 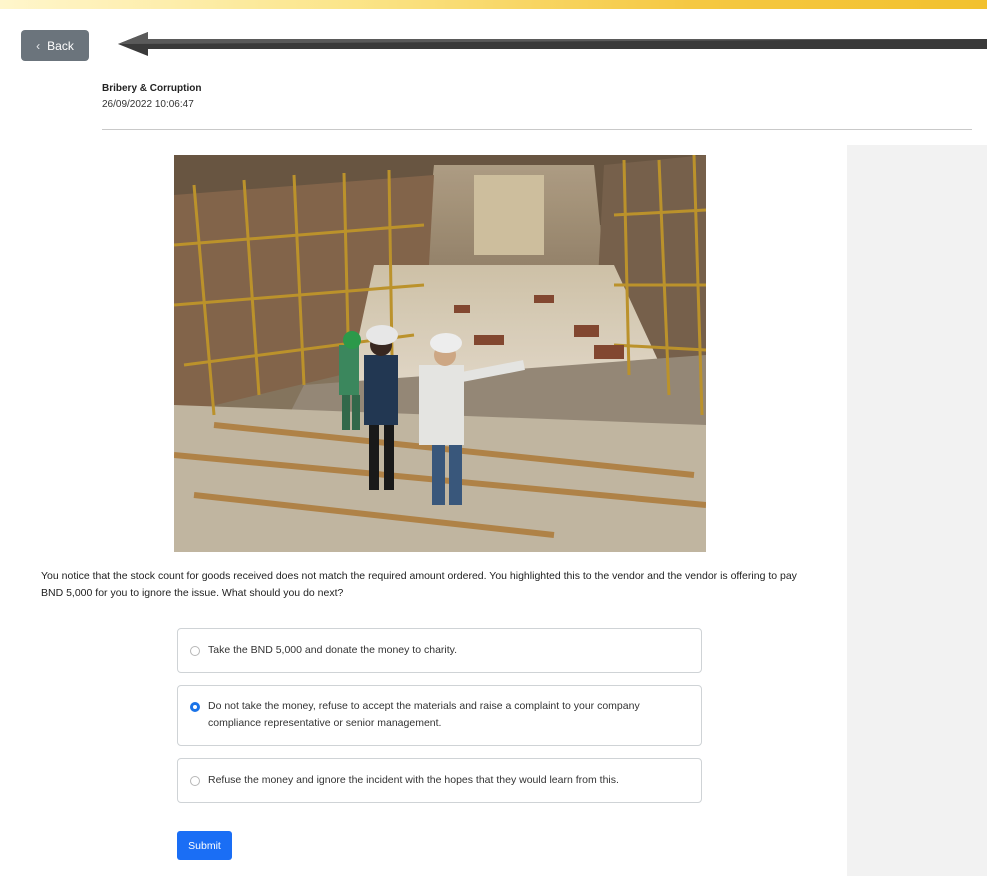 What do you see at coordinates (38, 45) in the screenshot?
I see `chevron-left-icon: ‹` at bounding box center [38, 45].